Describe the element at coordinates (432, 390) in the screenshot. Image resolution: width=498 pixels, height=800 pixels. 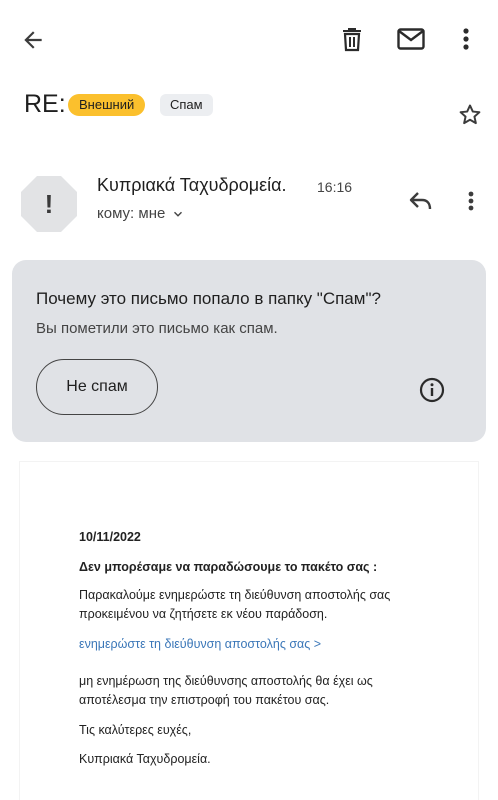
I see `info-icon` at that location.